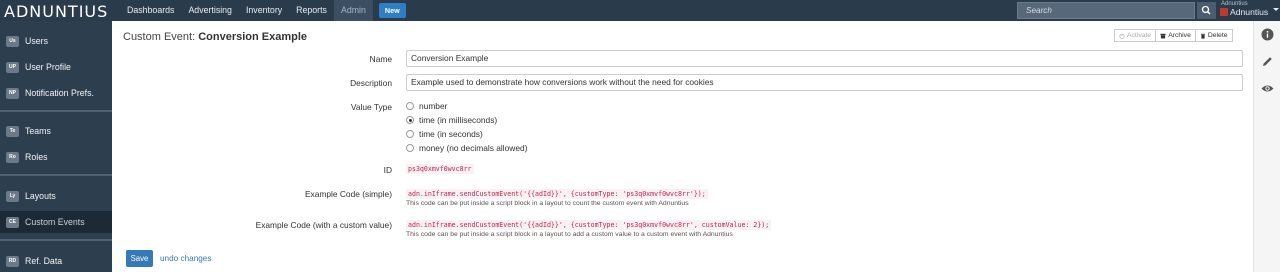 The width and height of the screenshot is (1280, 272). I want to click on sidebar-item-user-profile: UP User Profile, so click(56, 67).